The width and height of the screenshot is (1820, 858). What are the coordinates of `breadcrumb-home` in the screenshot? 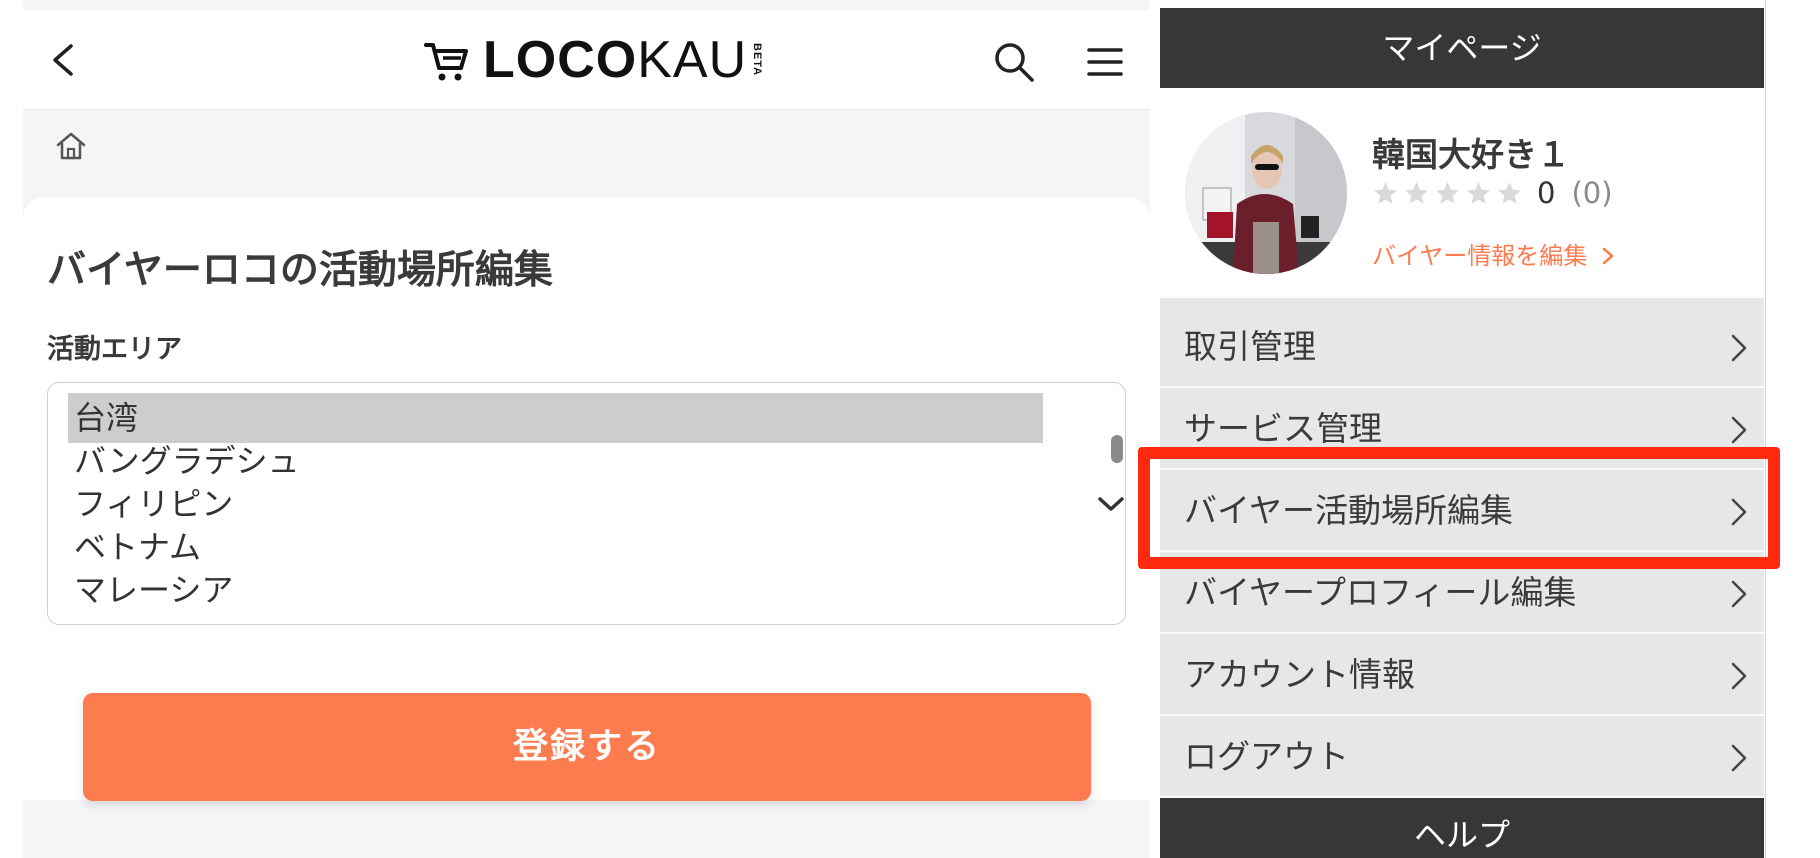 It's located at (71, 146).